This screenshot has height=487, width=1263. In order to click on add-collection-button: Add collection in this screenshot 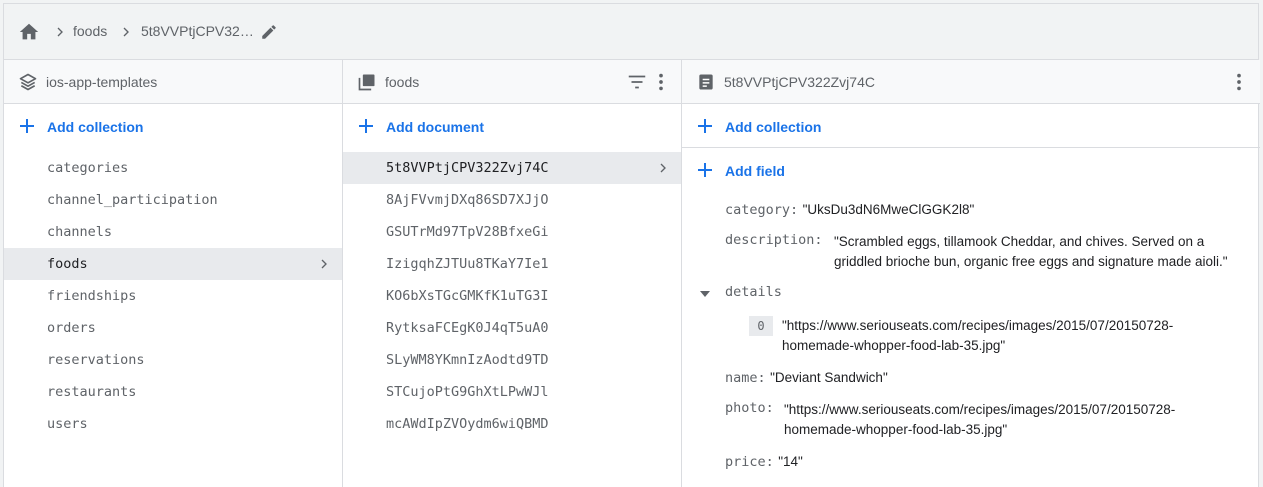, I will do `click(173, 126)`.